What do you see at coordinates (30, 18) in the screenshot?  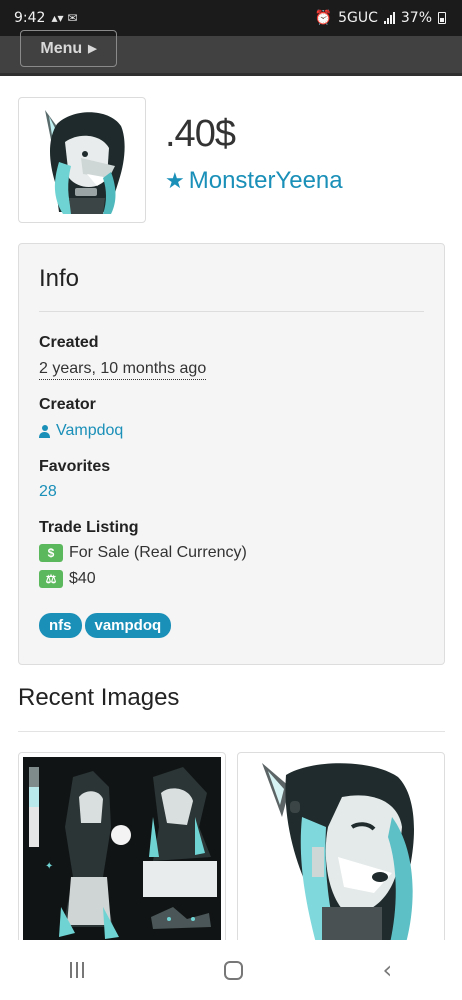 I see `status-time: 9:42` at bounding box center [30, 18].